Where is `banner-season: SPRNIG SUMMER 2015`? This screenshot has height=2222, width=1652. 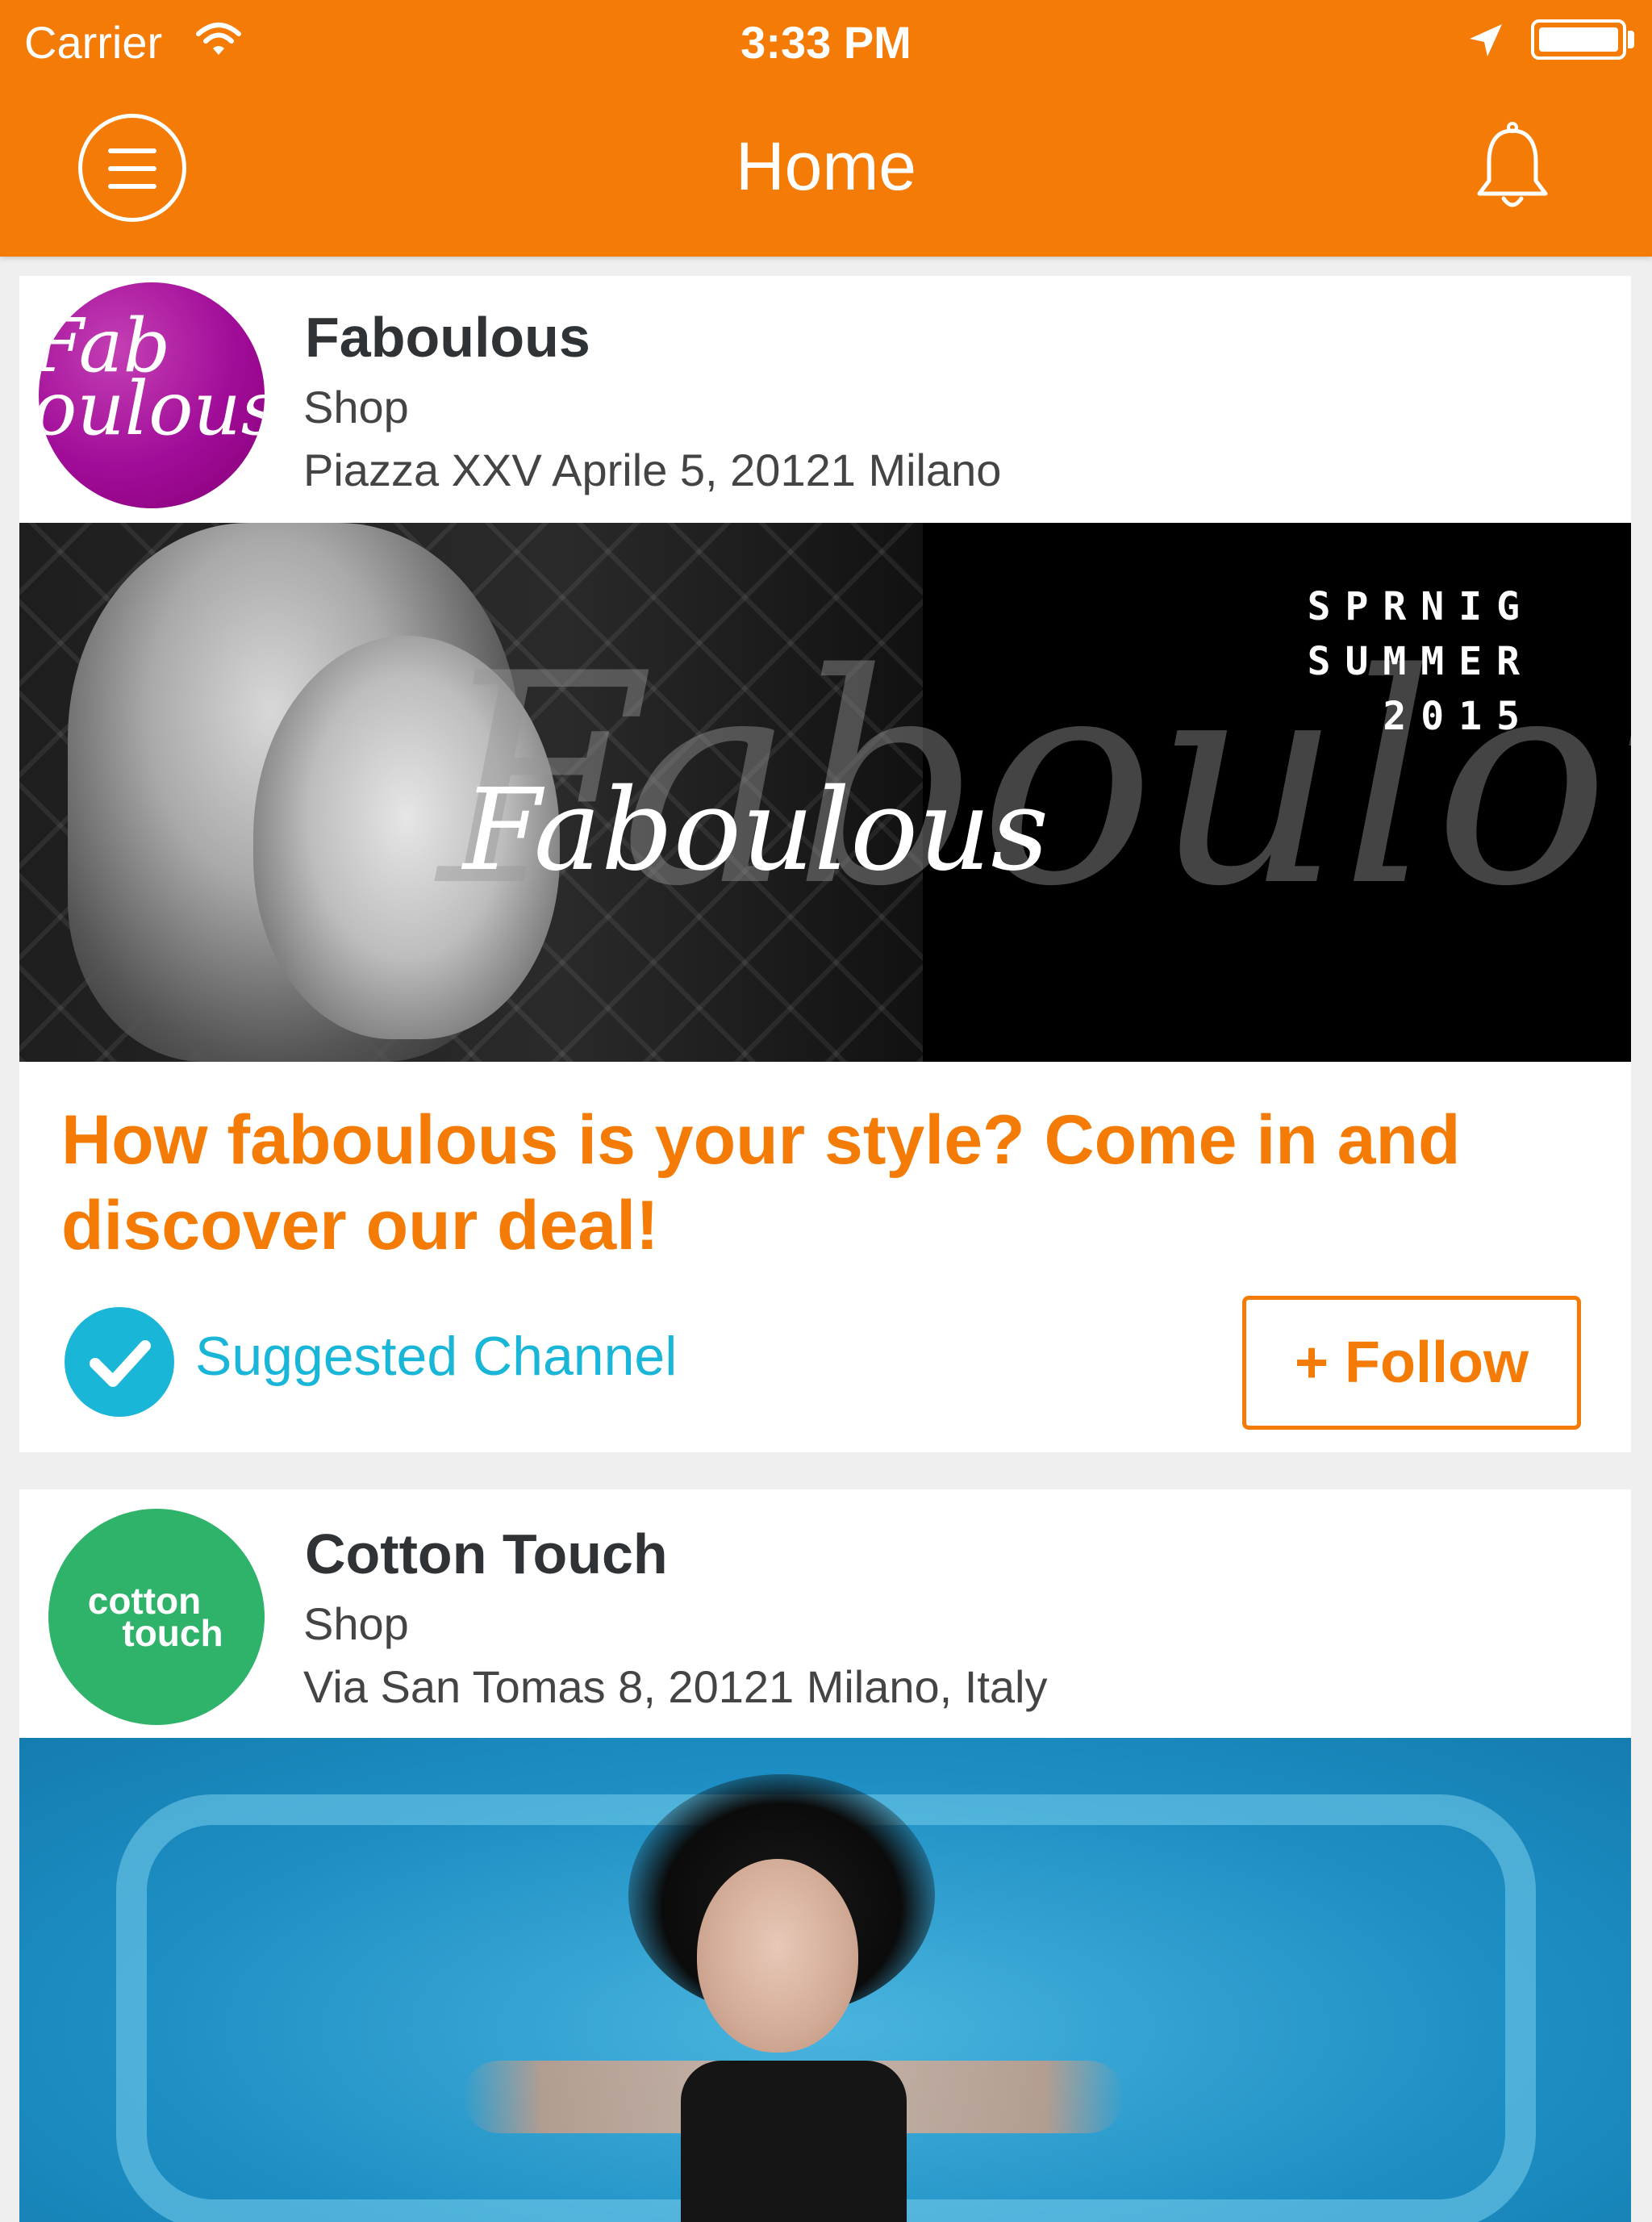
banner-season: SPRNIG SUMMER 2015 is located at coordinates (1421, 661).